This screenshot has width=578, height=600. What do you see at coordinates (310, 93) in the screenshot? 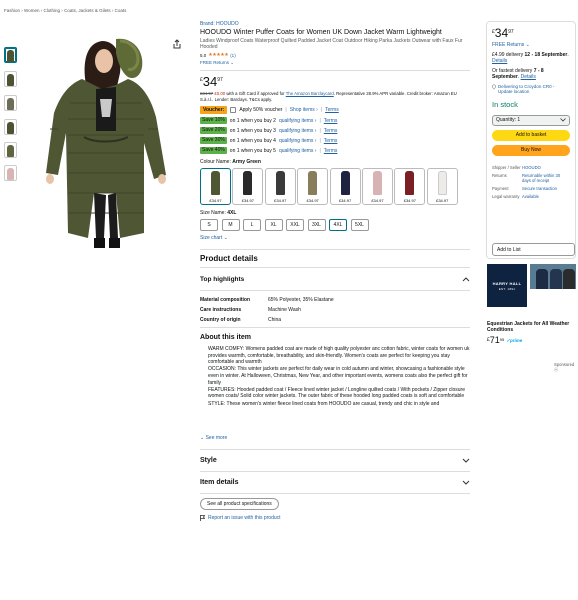
I see `barclaycard-link: The Amazon Barclaycard` at bounding box center [310, 93].